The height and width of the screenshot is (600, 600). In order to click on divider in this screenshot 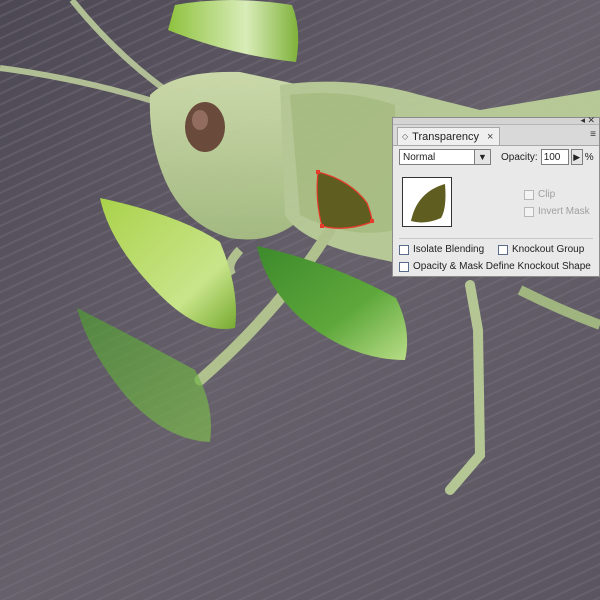, I will do `click(496, 238)`.